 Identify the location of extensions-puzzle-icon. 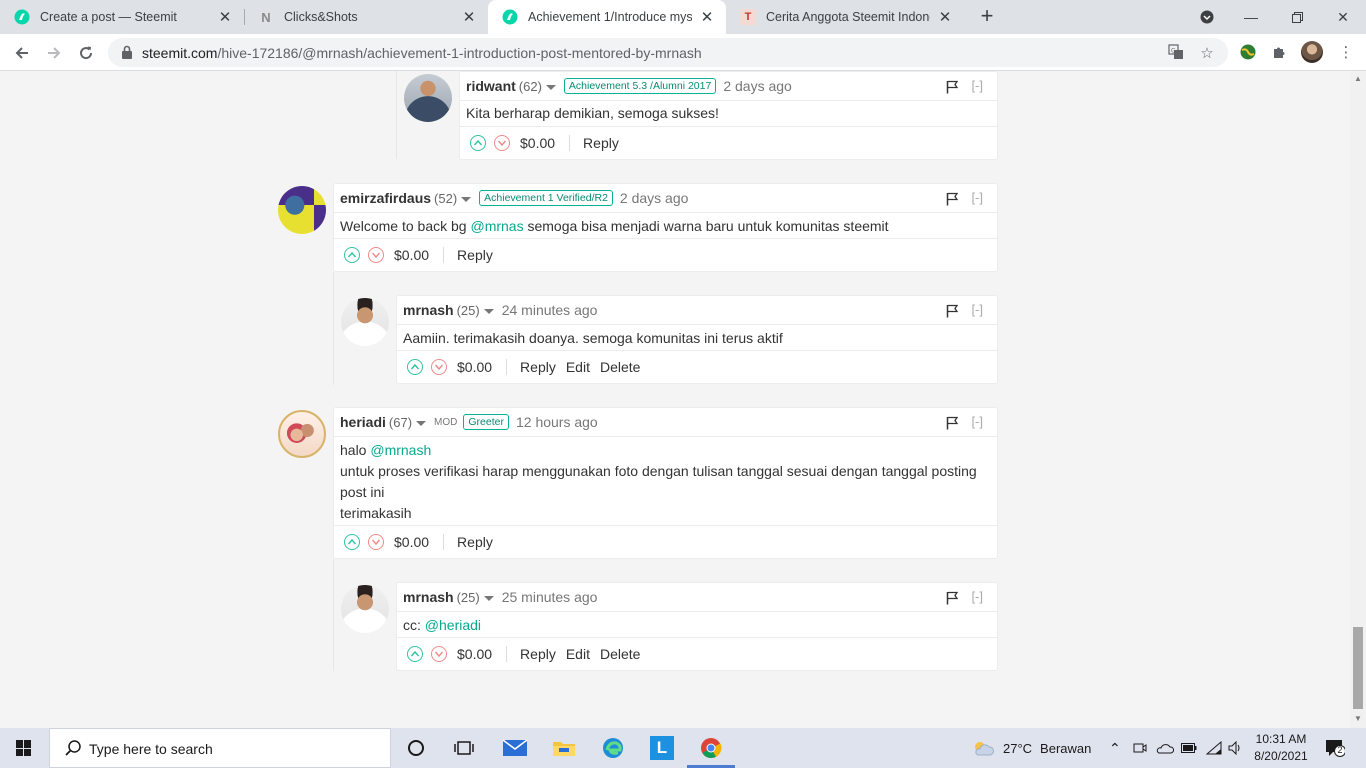
(1280, 52).